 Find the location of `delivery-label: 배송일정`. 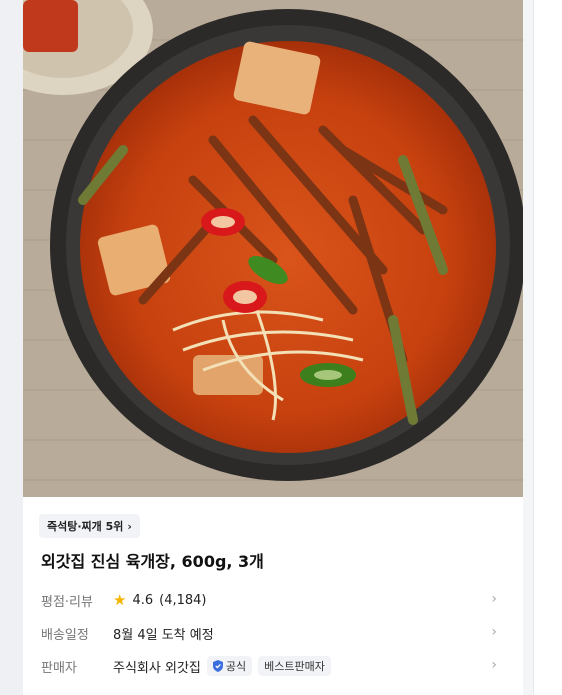

delivery-label: 배송일정 is located at coordinates (65, 635).